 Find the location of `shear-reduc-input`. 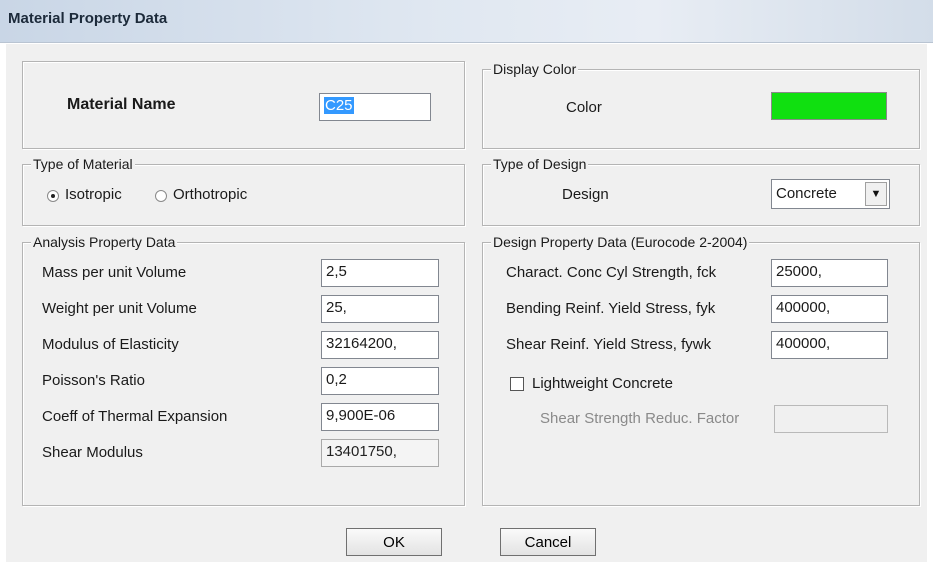

shear-reduc-input is located at coordinates (831, 419).